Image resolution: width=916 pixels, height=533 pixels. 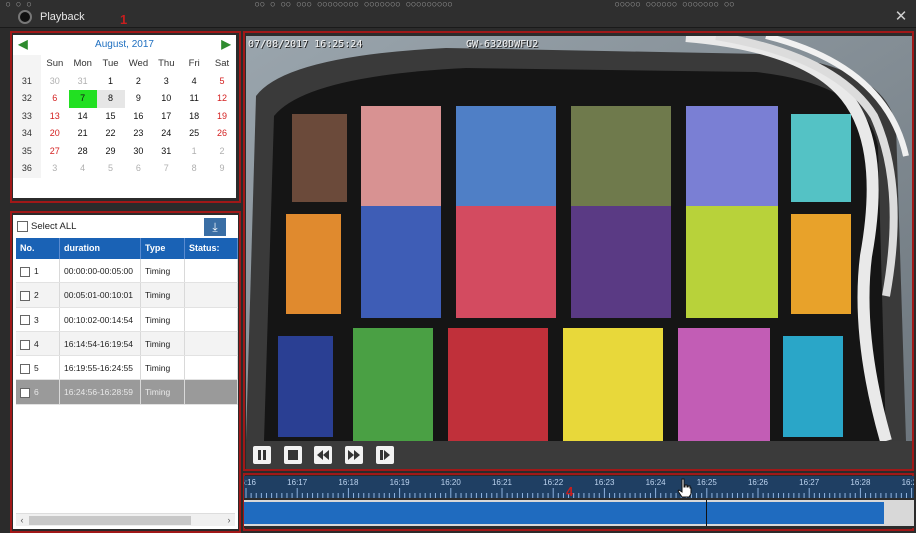 I want to click on calendar-day: 17, so click(x=166, y=117).